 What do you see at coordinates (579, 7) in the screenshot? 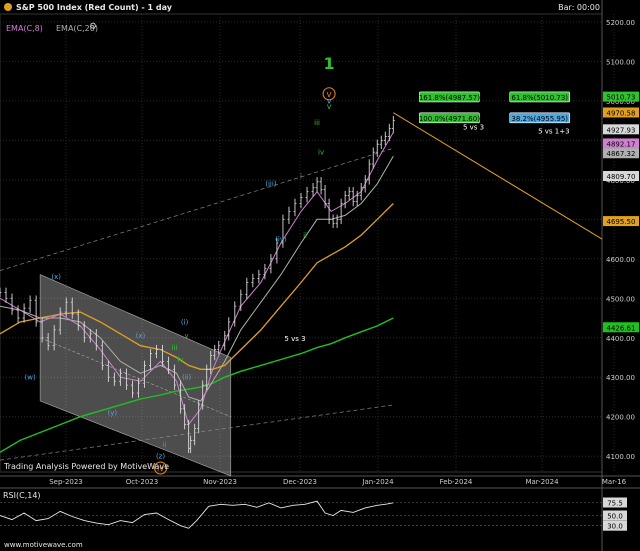
I see `bar-label: Bar: 00:00` at bounding box center [579, 7].